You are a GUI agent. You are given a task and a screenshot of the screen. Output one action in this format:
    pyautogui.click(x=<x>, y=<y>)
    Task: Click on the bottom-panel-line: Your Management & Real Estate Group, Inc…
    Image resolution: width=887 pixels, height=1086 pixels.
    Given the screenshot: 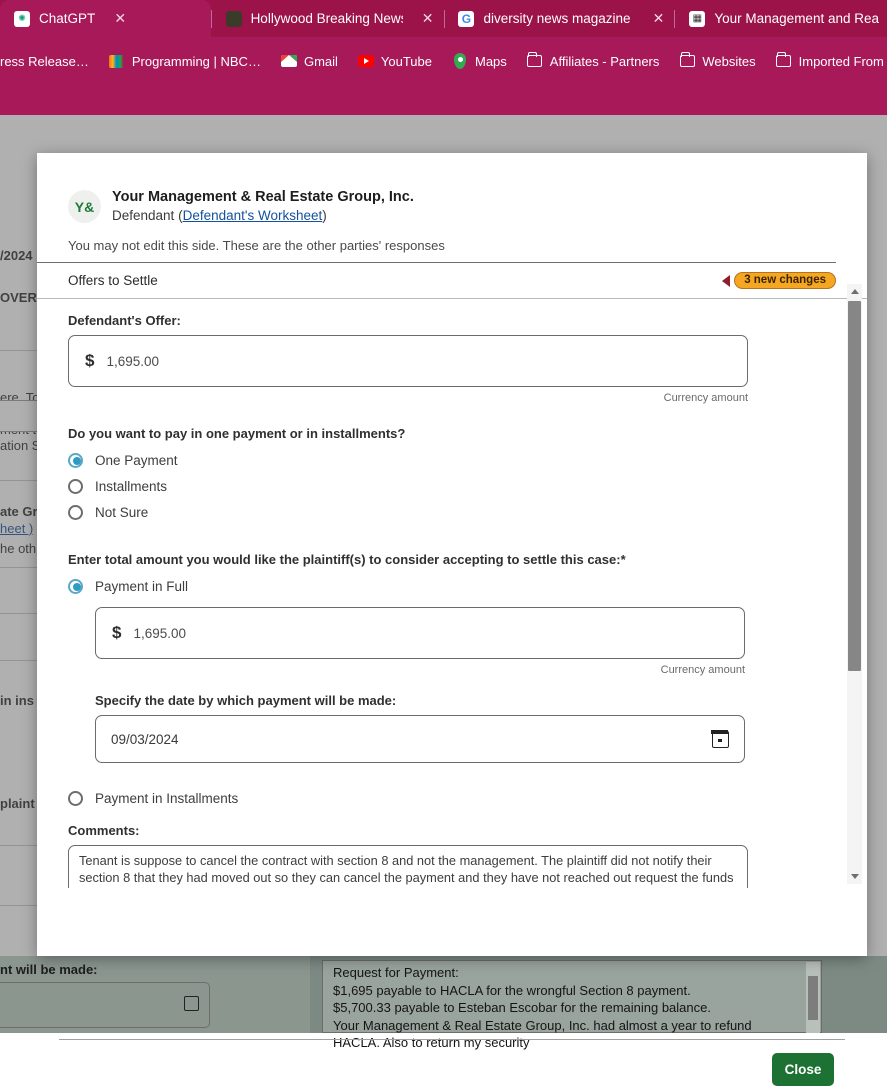 What is the action you would take?
    pyautogui.click(x=542, y=1025)
    